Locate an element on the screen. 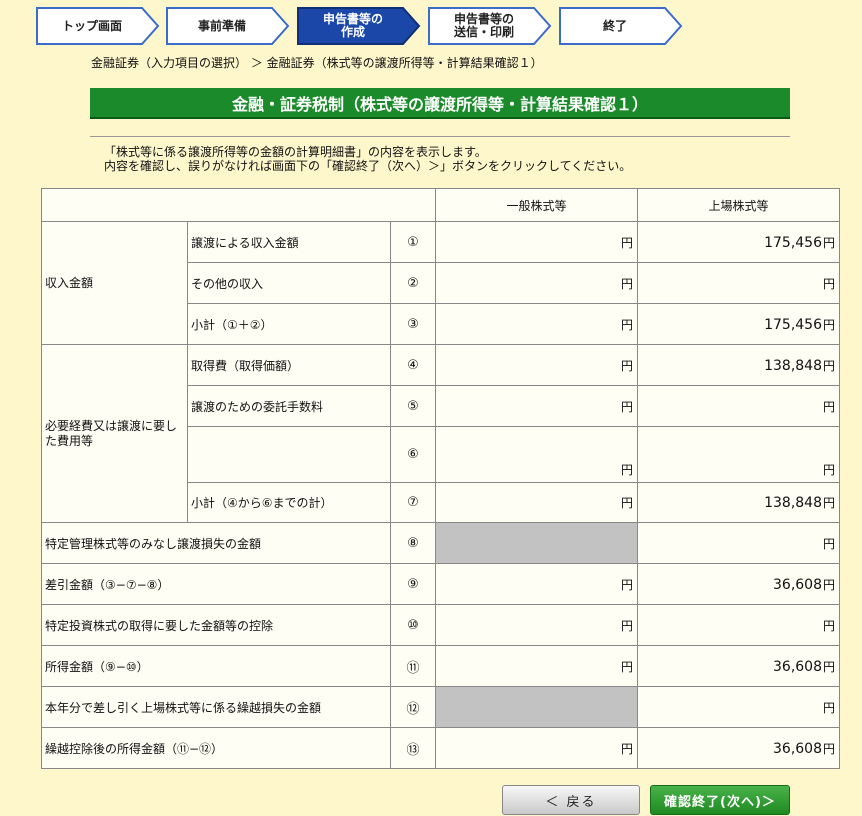 The height and width of the screenshot is (816, 862). row-number: ⑥ is located at coordinates (413, 454).